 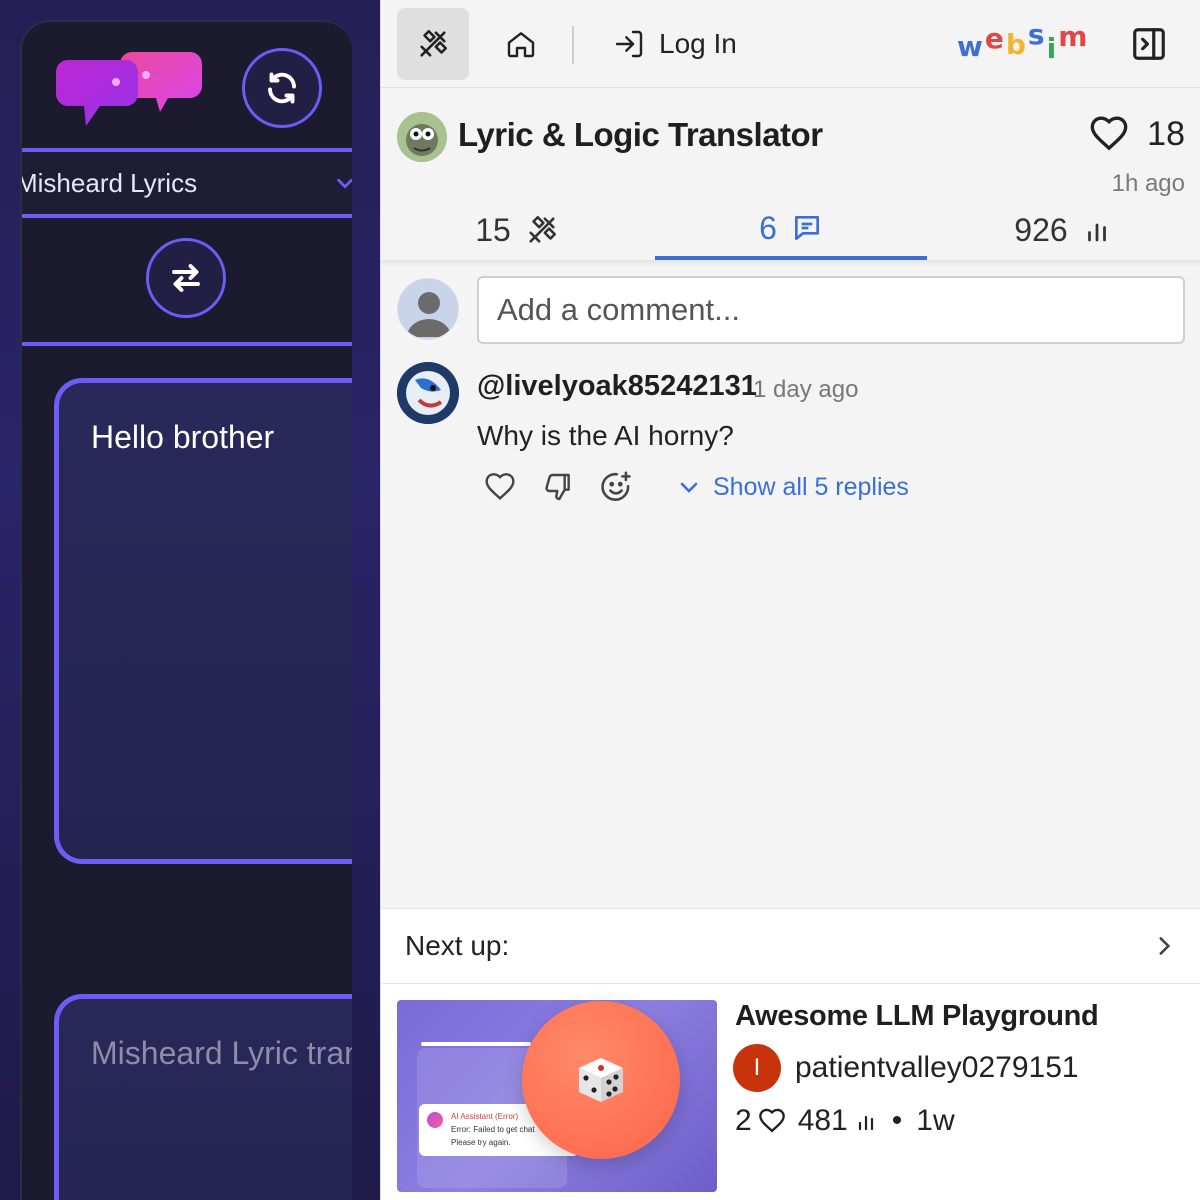 I want to click on new-comment-row, so click(x=790, y=311).